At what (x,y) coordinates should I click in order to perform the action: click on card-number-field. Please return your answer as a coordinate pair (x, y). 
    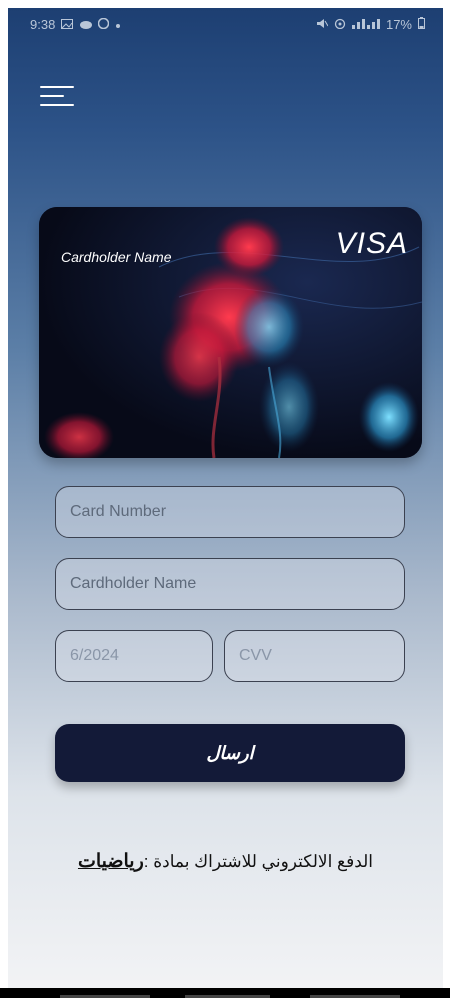
    Looking at the image, I should click on (230, 512).